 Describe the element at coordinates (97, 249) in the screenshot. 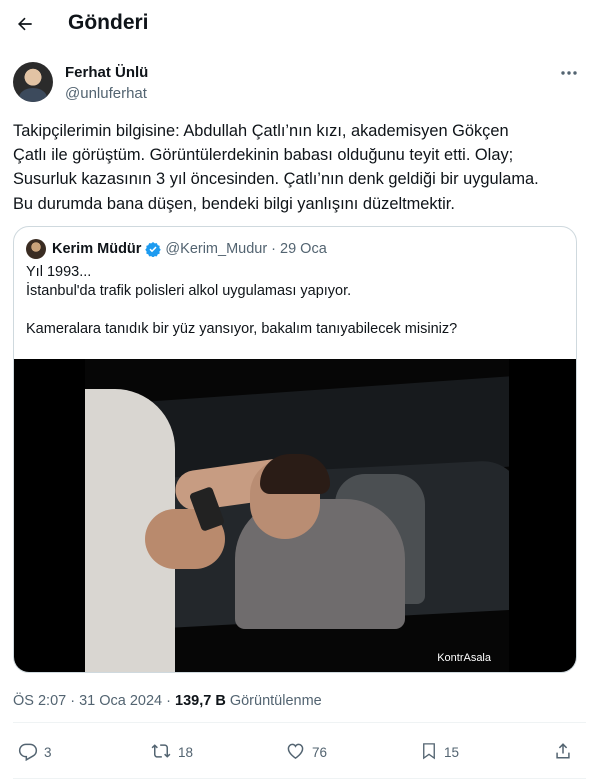

I see `quote-author-name: Kerim Müdür` at that location.